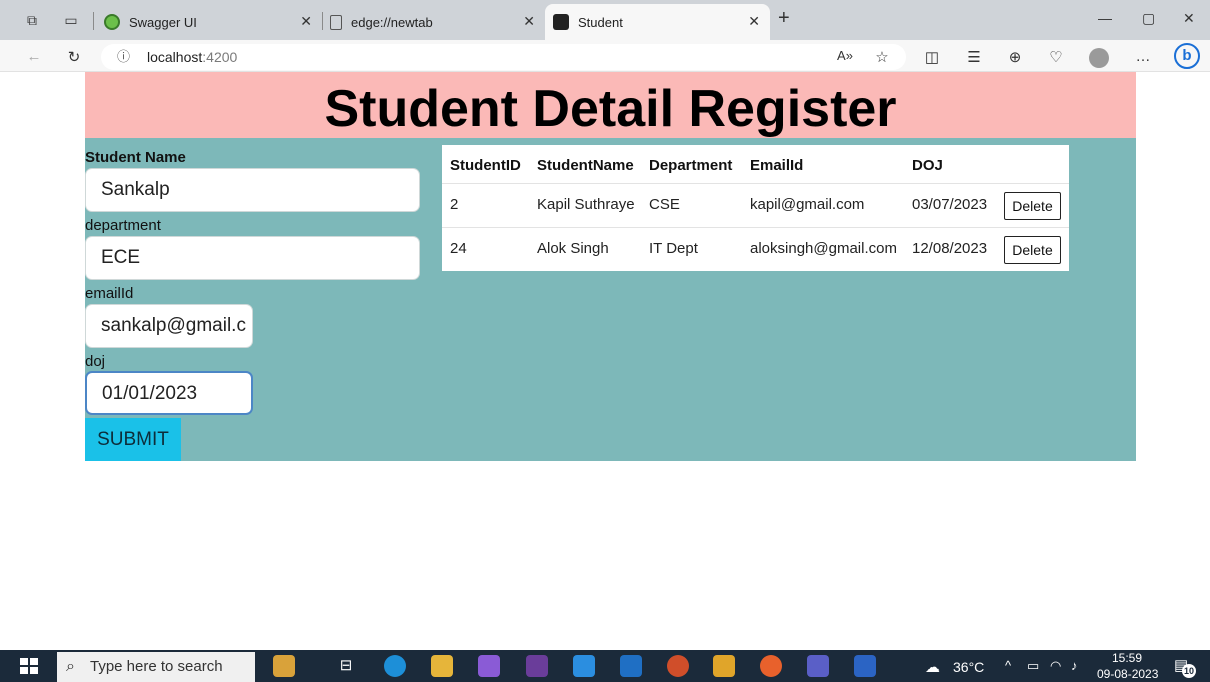 This screenshot has height=682, width=1210. I want to click on volume-icon: ♪, so click(1074, 665).